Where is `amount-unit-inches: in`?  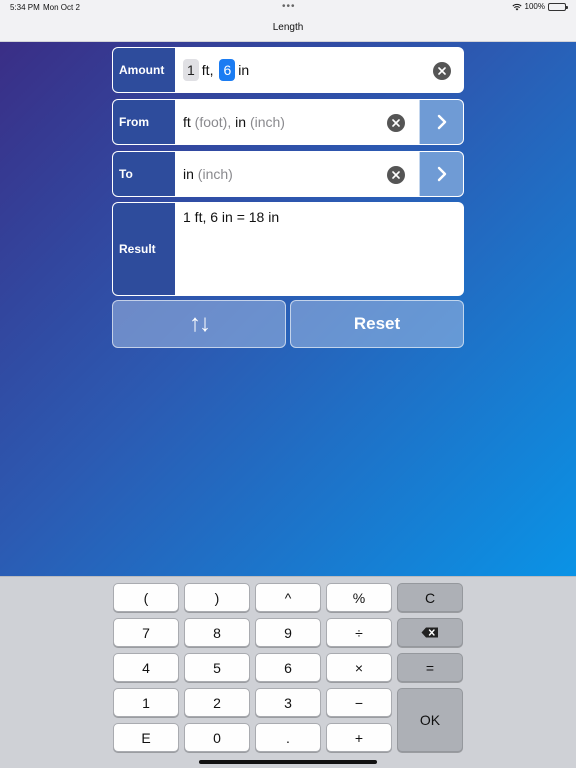 amount-unit-inches: in is located at coordinates (244, 70).